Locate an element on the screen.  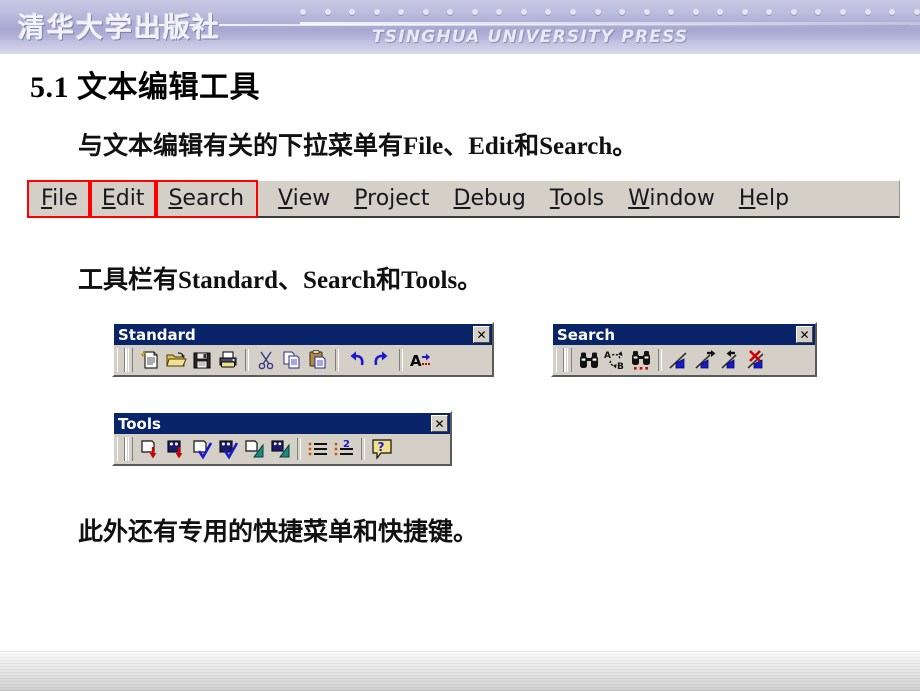
redo-arrow-icon is located at coordinates (382, 360).